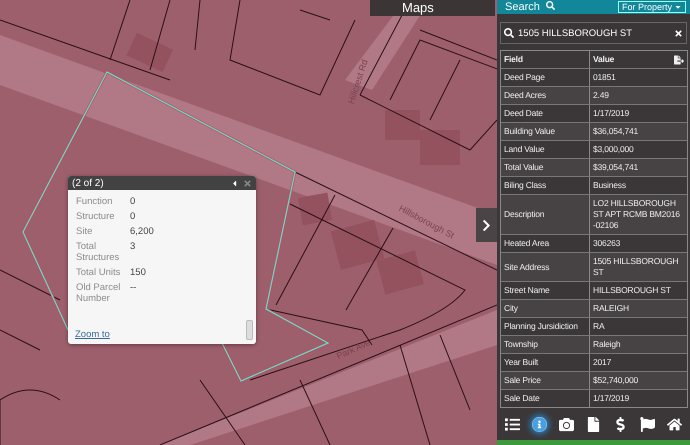 Image resolution: width=690 pixels, height=445 pixels. What do you see at coordinates (524, 77) in the screenshot?
I see `field-cell-text: Deed Page` at bounding box center [524, 77].